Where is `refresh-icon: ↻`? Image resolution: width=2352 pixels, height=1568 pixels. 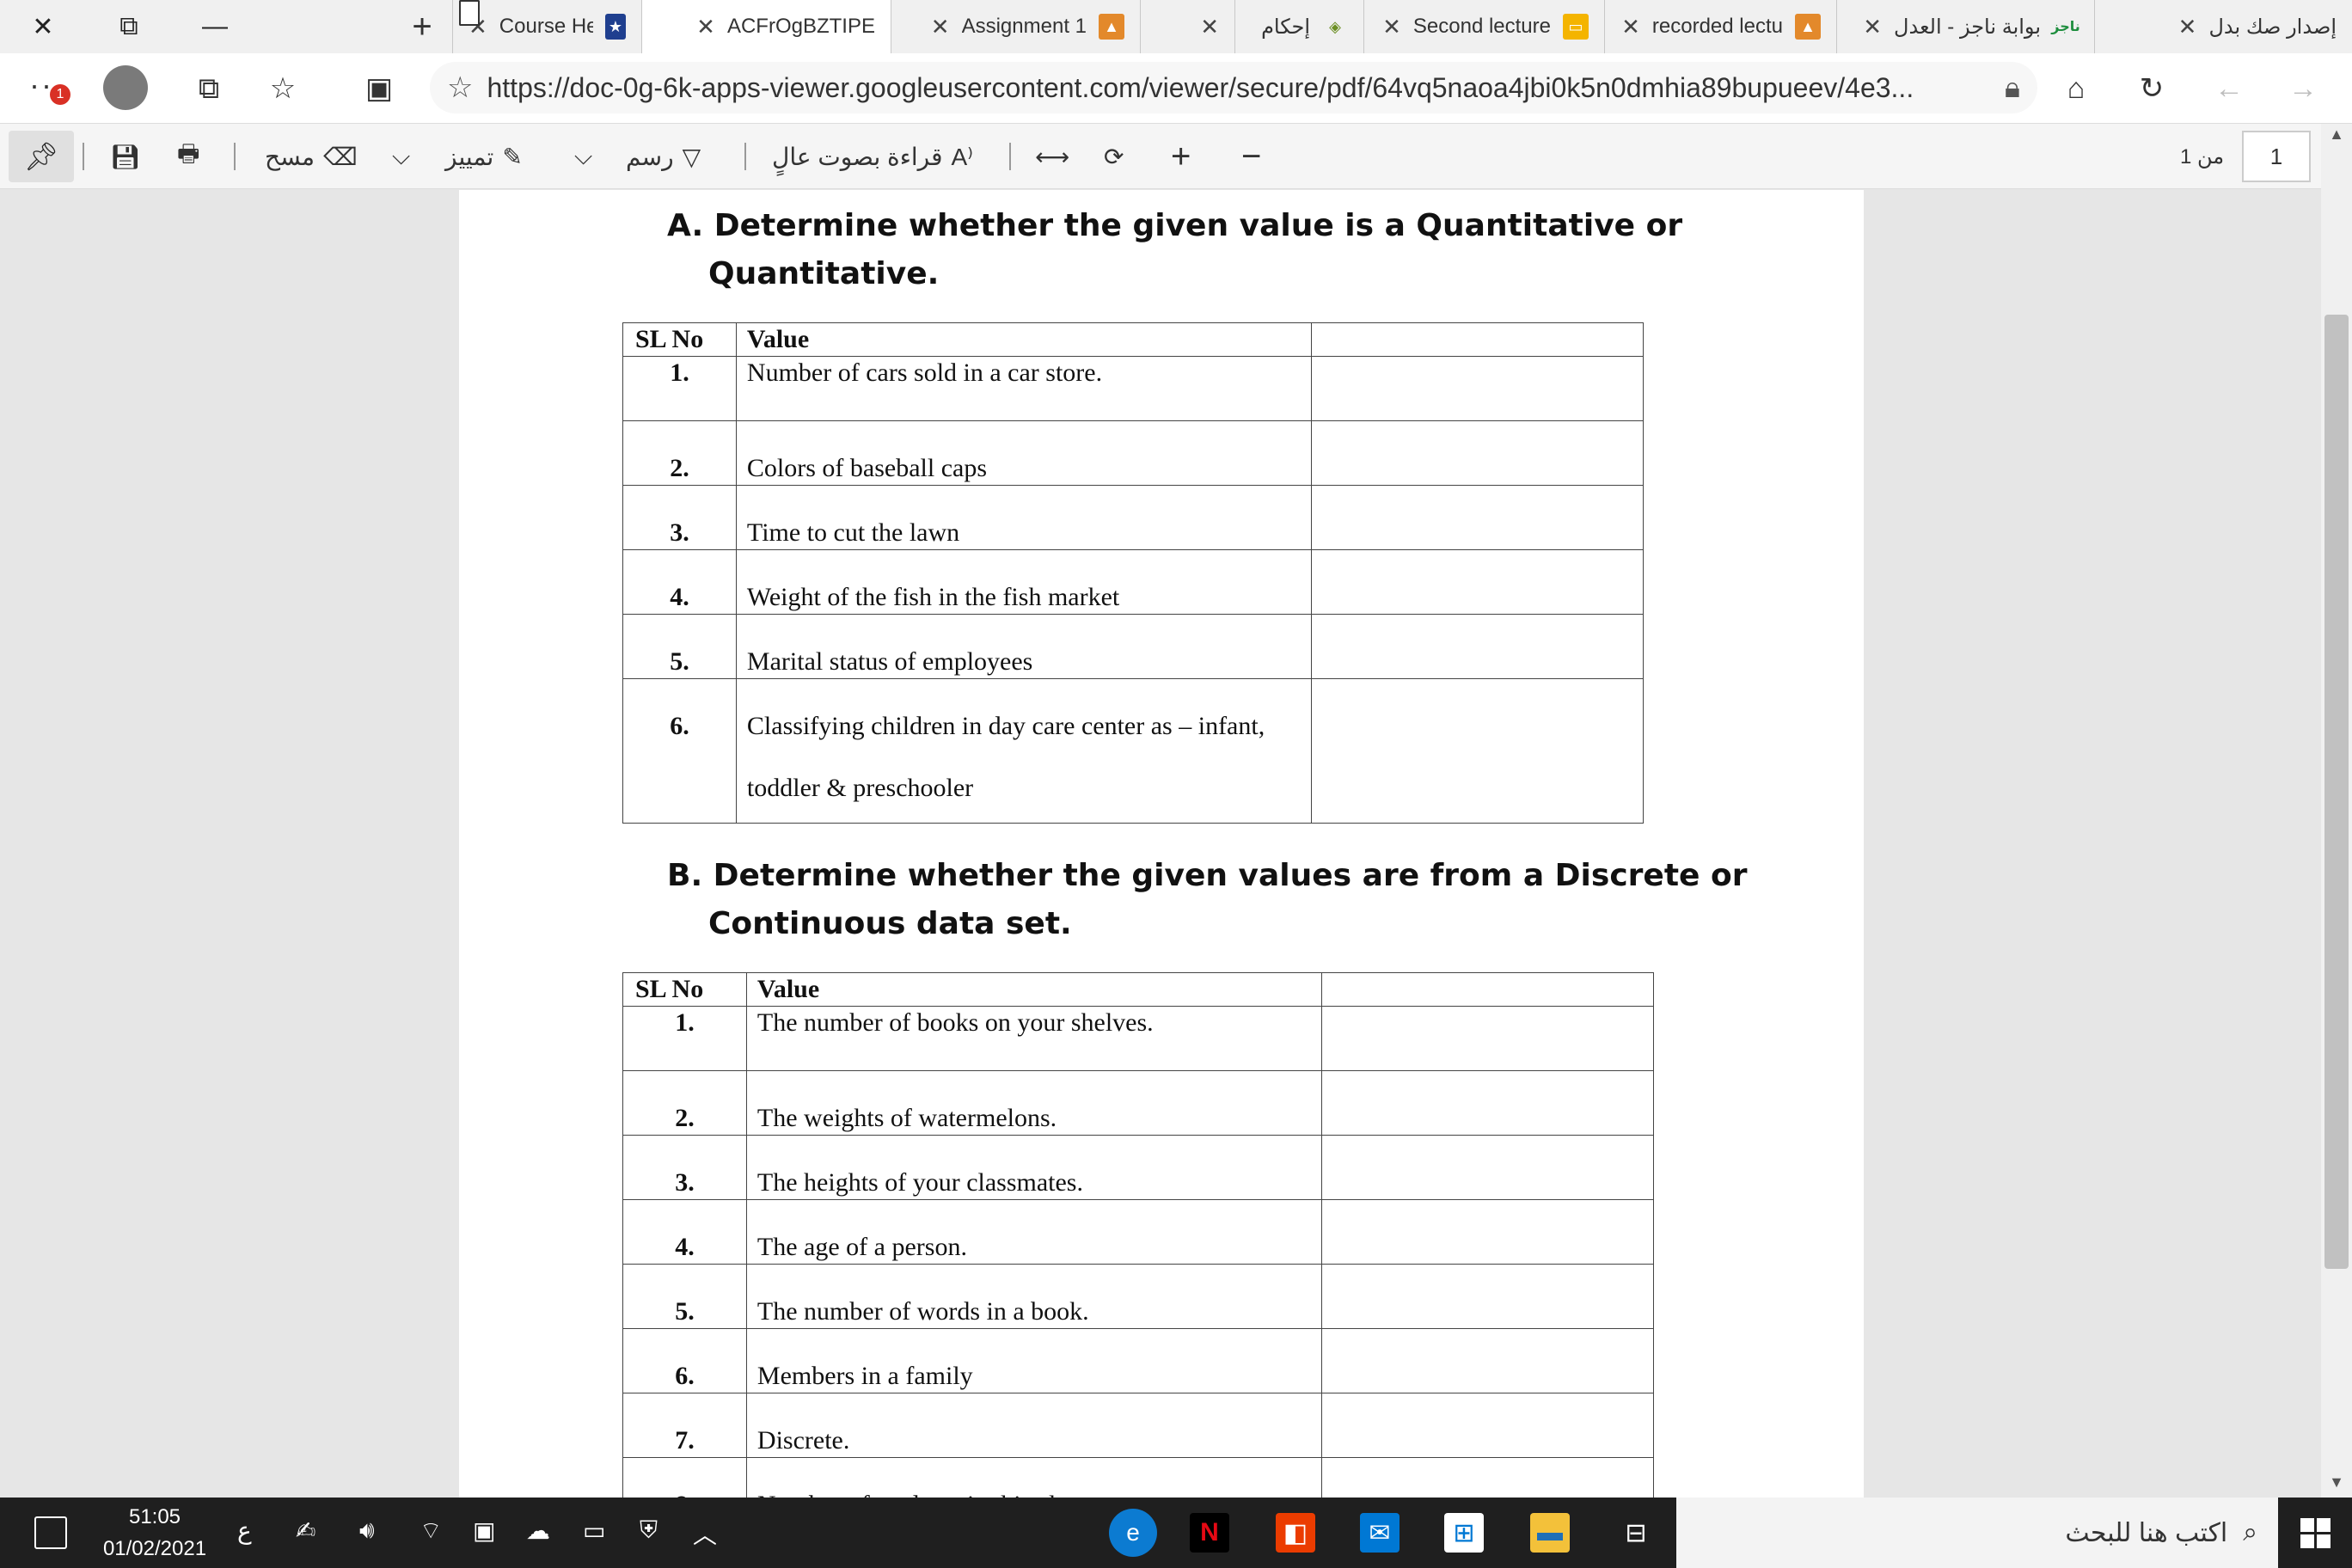 refresh-icon: ↻ is located at coordinates (2151, 88).